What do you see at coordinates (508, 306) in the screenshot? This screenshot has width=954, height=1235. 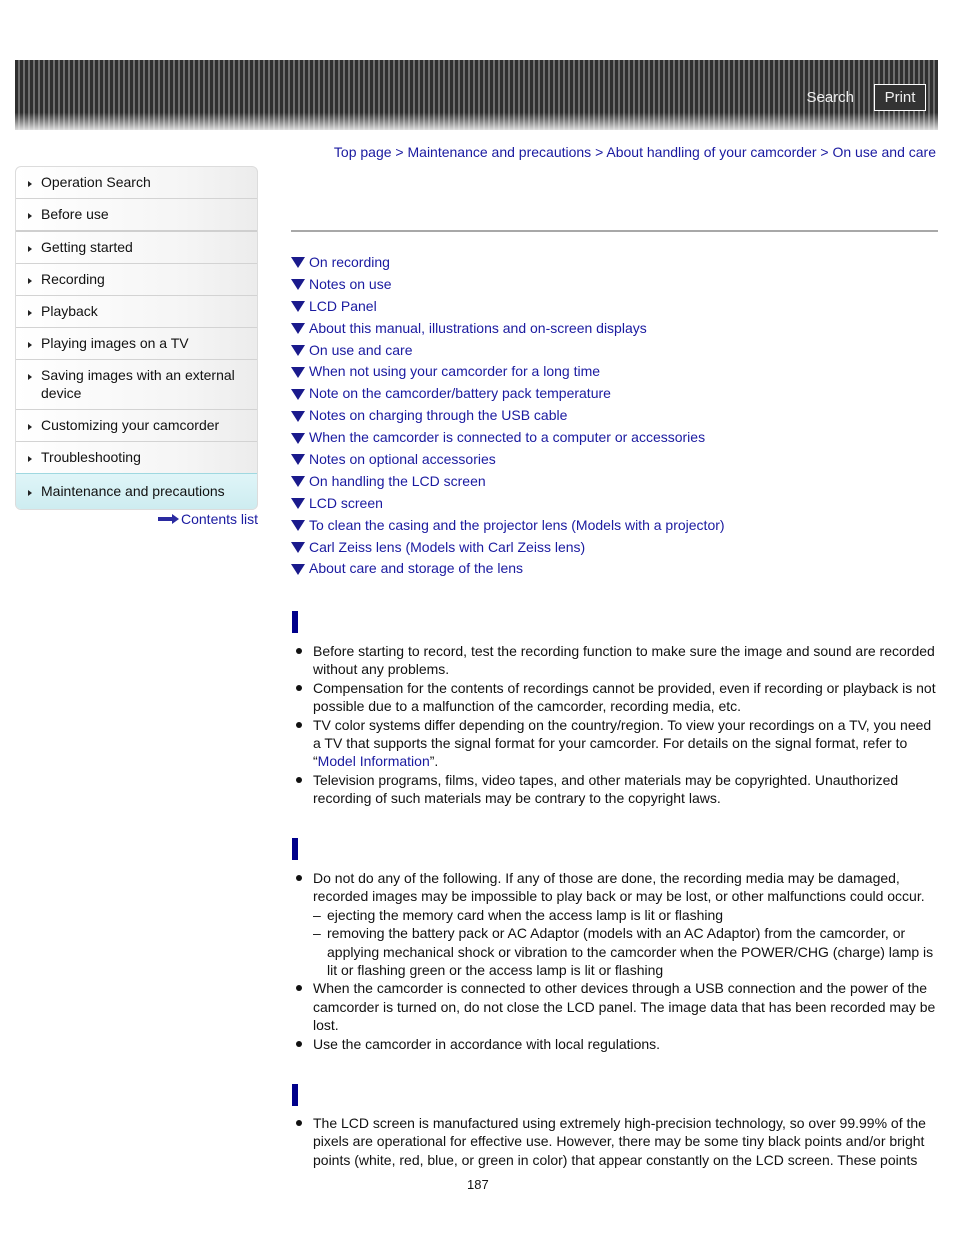 I see `toc-item: LCD Panel` at bounding box center [508, 306].